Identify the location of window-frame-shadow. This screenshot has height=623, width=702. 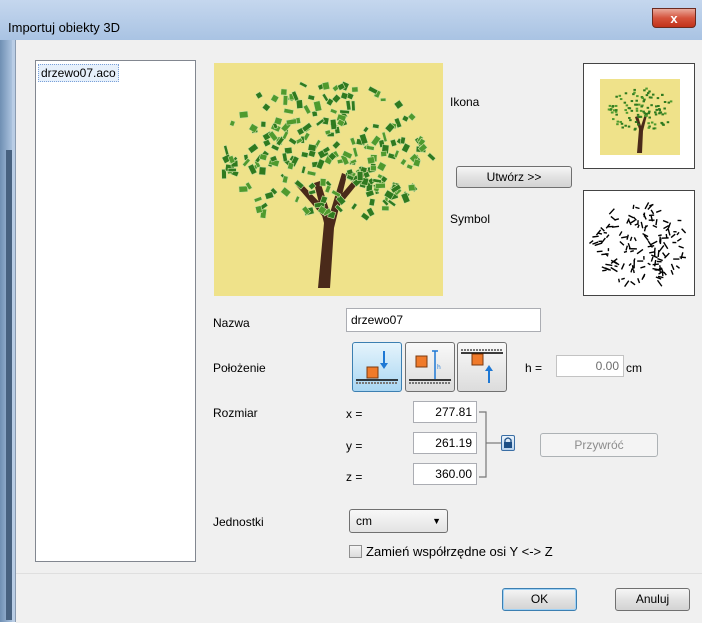
(9, 385).